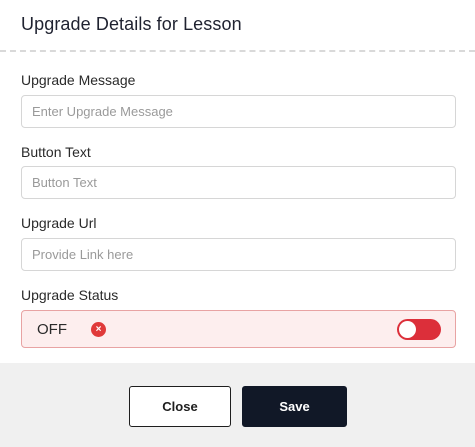  Describe the element at coordinates (70, 295) in the screenshot. I see `upgrade-status-label: Upgrade Status` at that location.